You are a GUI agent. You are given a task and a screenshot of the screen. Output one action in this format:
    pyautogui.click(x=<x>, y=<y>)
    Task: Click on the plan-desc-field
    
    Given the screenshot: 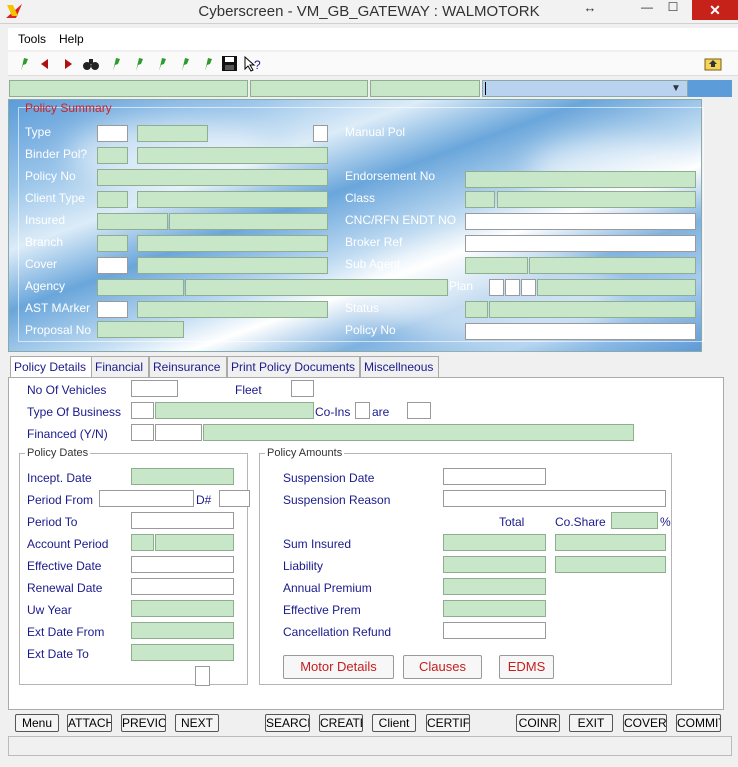 What is the action you would take?
    pyautogui.click(x=616, y=287)
    